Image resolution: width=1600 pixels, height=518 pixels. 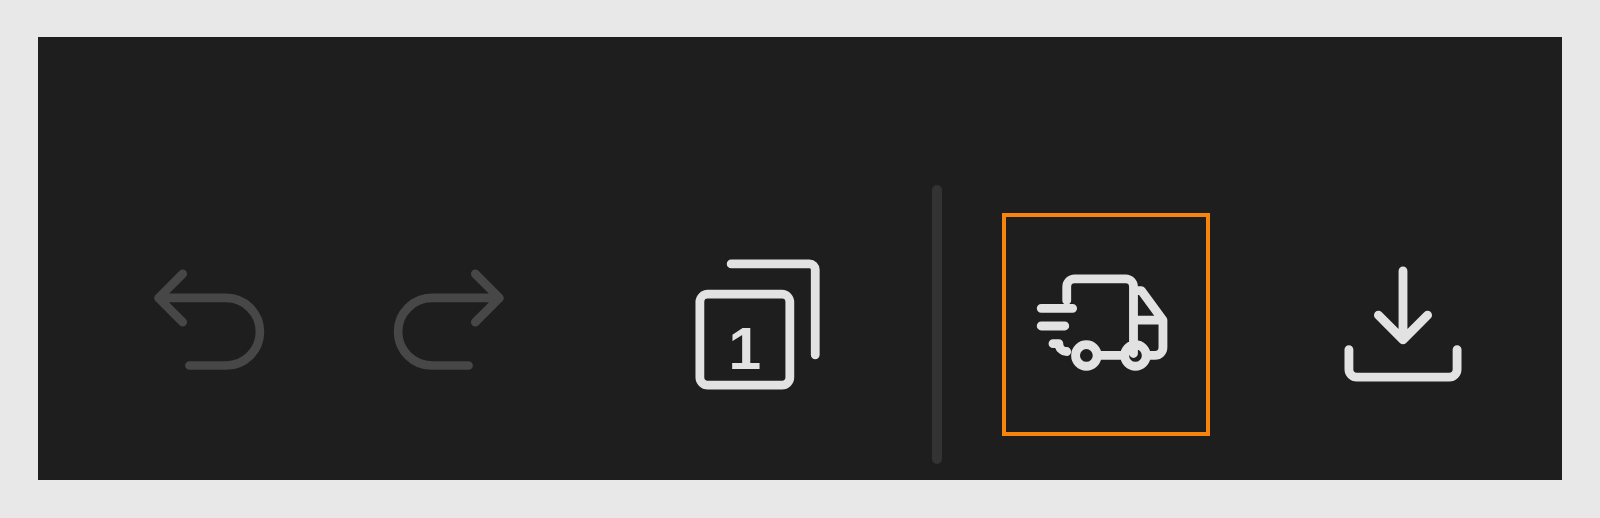 I want to click on delivery-button, so click(x=1106, y=324).